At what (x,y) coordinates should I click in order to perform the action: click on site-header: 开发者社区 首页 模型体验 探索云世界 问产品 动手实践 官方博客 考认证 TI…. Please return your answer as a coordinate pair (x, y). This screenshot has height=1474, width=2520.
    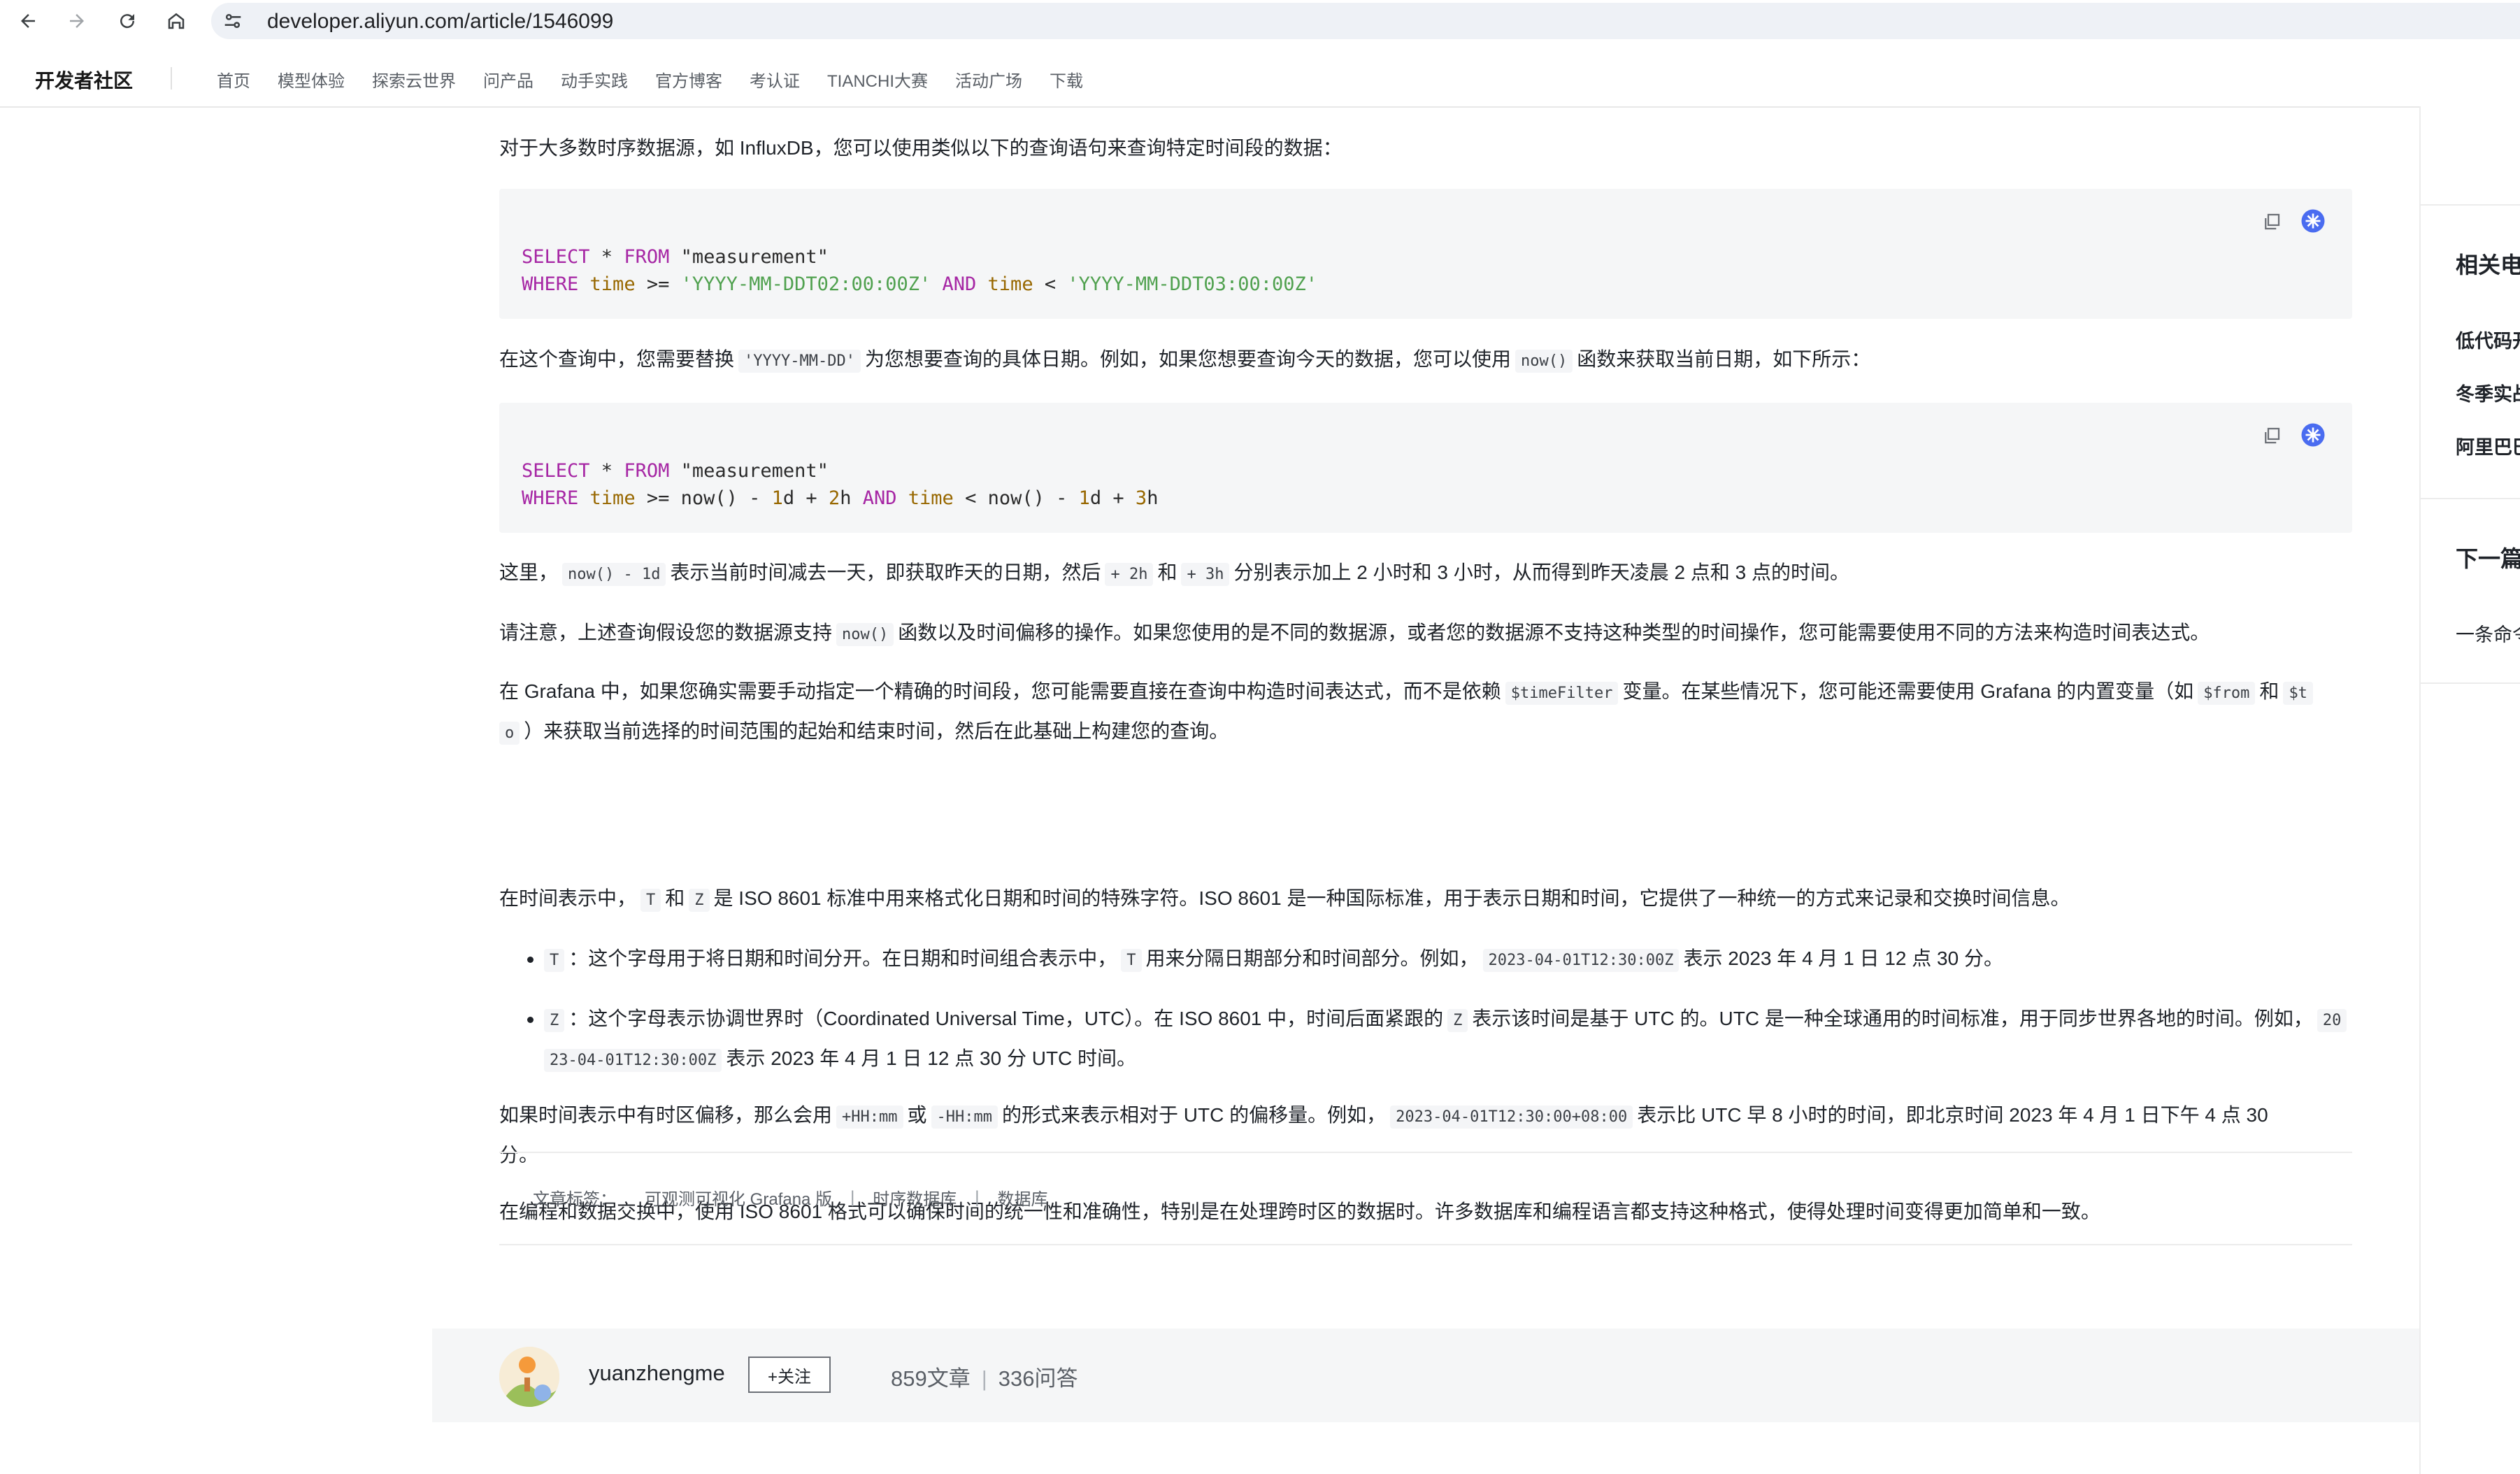
    Looking at the image, I should click on (1260, 79).